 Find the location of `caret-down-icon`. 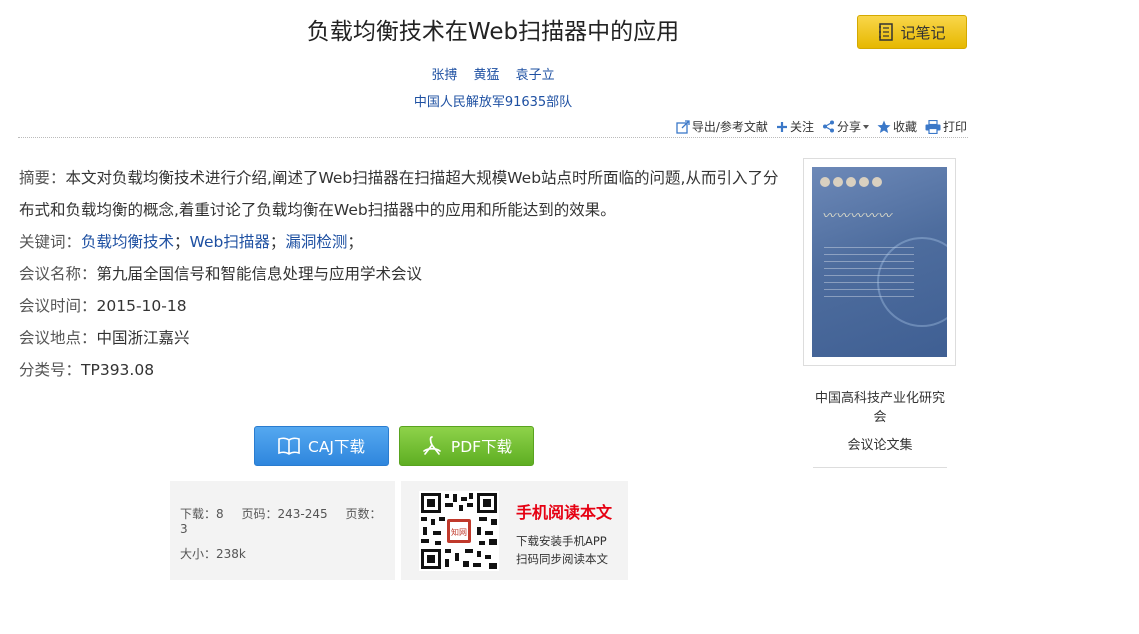

caret-down-icon is located at coordinates (865, 126).